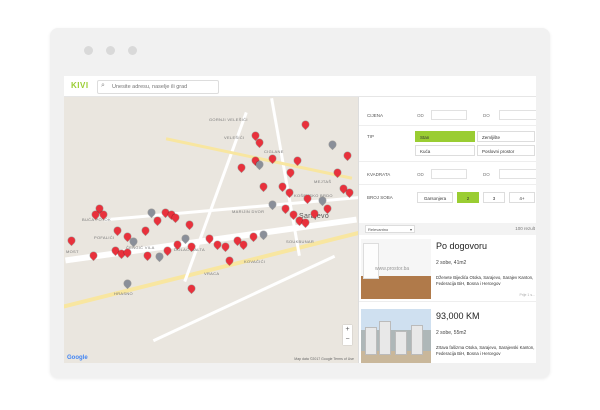 The width and height of the screenshot is (600, 410). Describe the element at coordinates (234, 137) in the screenshot. I see `map-label: VELEŠIĆI` at that location.